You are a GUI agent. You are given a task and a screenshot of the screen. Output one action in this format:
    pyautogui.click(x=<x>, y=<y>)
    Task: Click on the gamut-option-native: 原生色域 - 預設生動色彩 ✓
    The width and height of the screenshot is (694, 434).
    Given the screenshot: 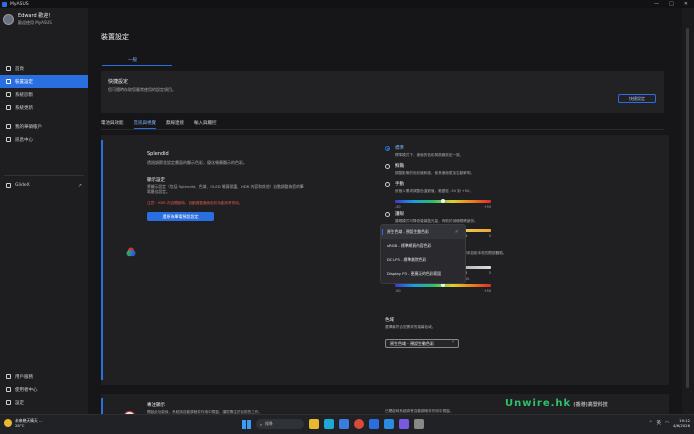 What is the action you would take?
    pyautogui.click(x=423, y=232)
    